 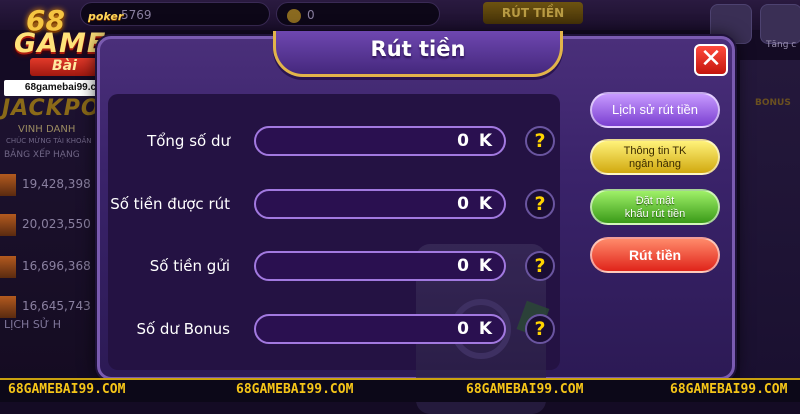 What do you see at coordinates (780, 24) in the screenshot?
I see `gift-icon` at bounding box center [780, 24].